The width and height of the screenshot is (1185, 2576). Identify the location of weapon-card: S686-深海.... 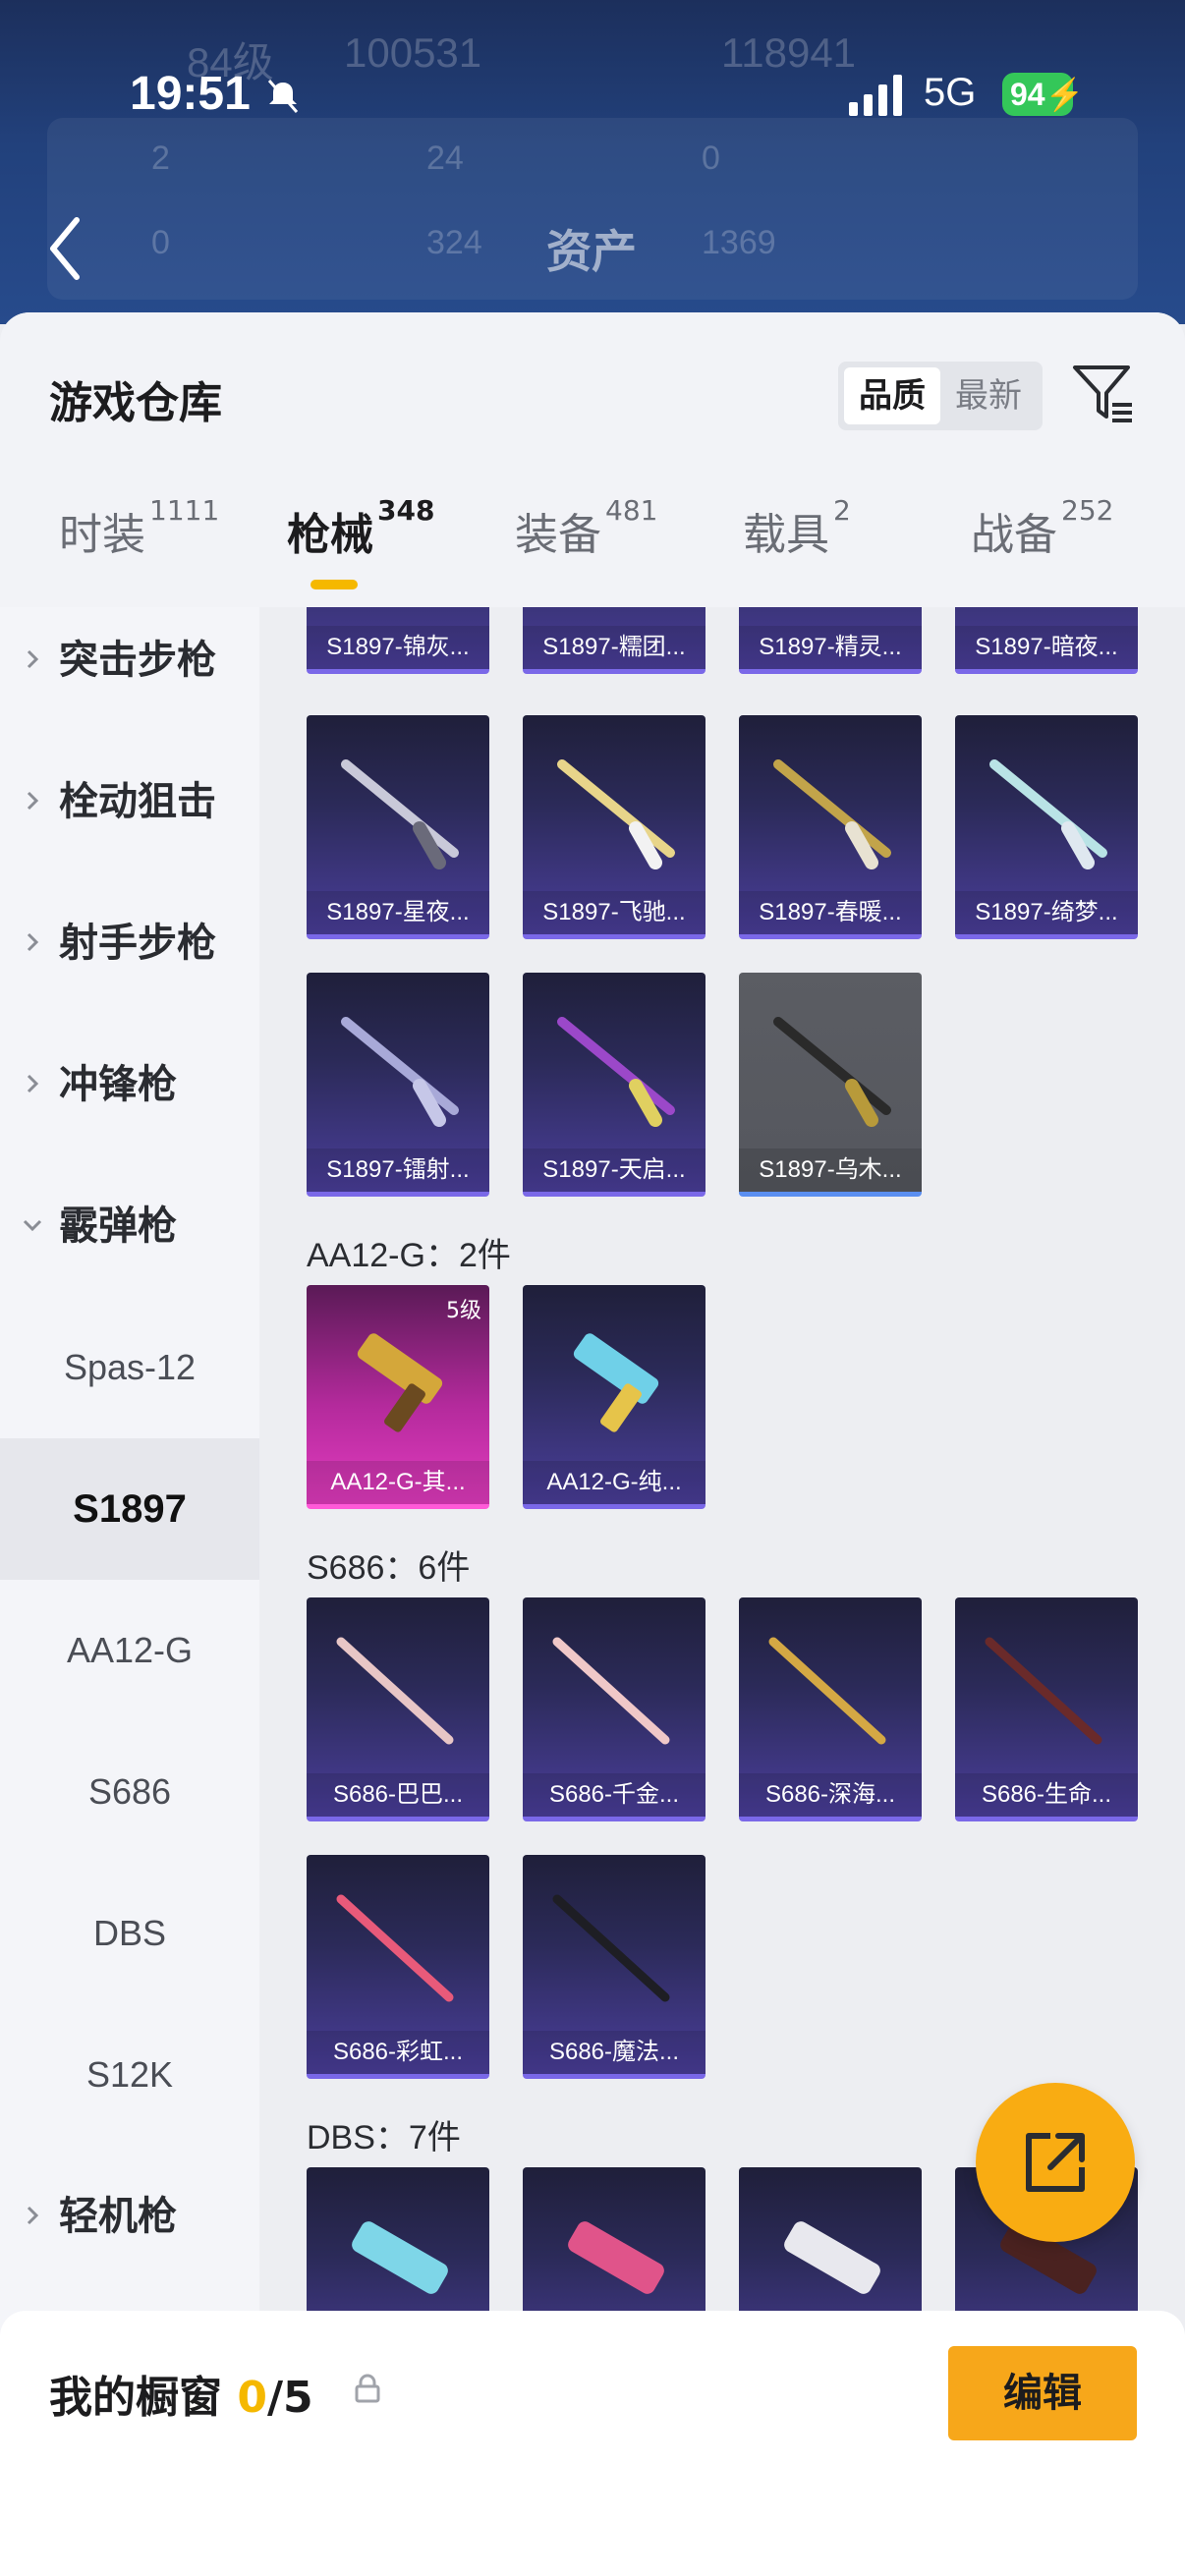
(831, 1709).